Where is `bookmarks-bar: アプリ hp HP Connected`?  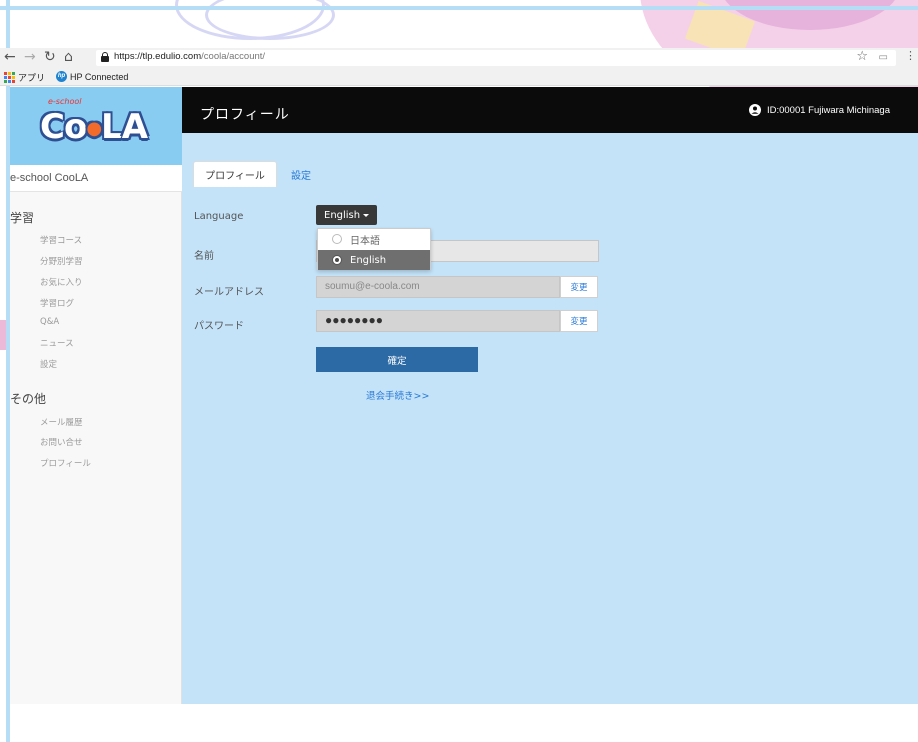
bookmarks-bar: アプリ hp HP Connected is located at coordinates (459, 77).